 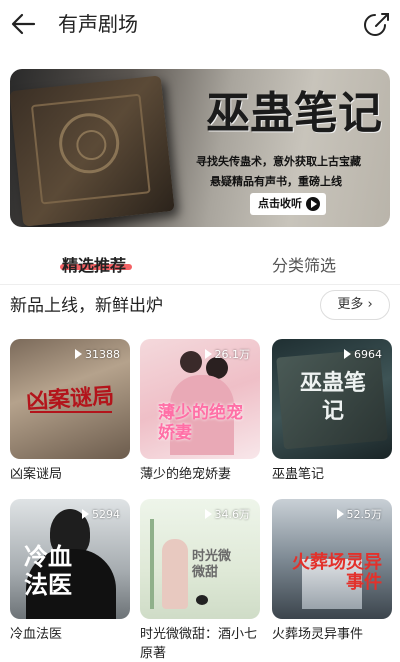 I want to click on cover-title: 巫蛊笔记, so click(x=332, y=397).